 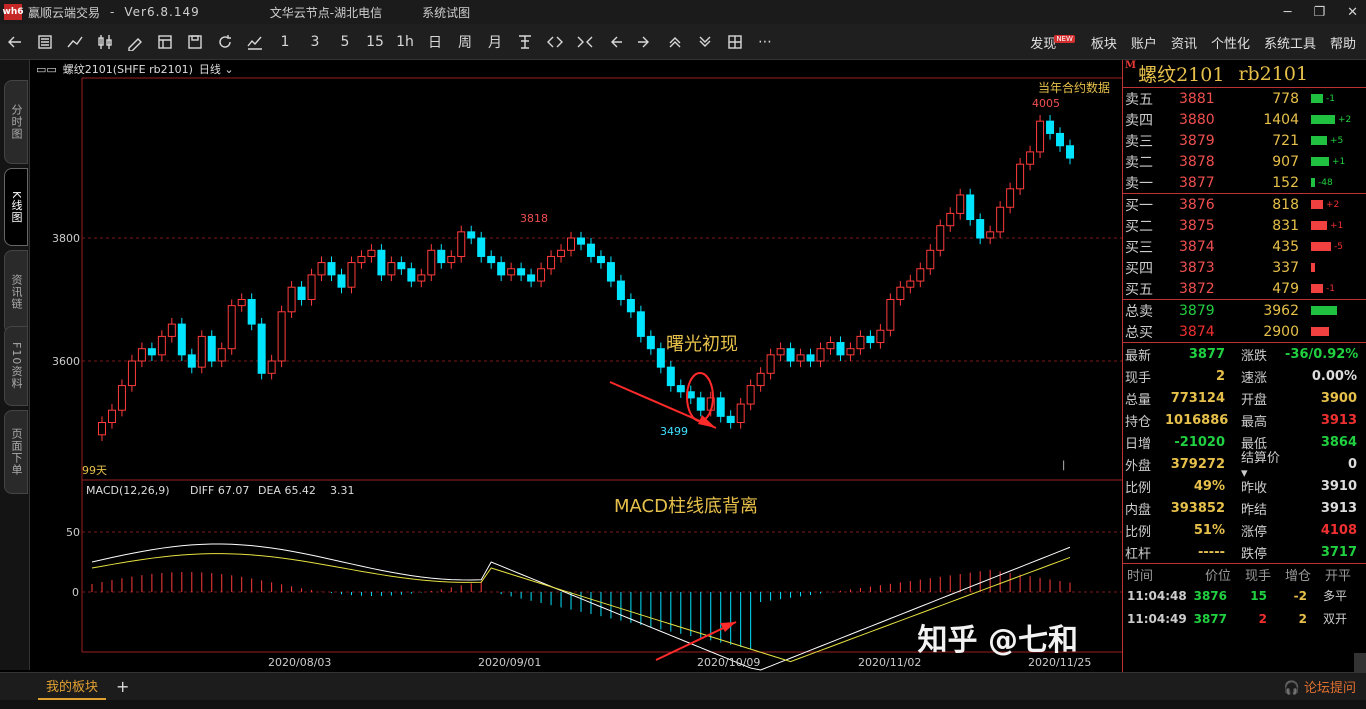 What do you see at coordinates (128, 490) in the screenshot?
I see `macd-label: MACD(12,26,9)` at bounding box center [128, 490].